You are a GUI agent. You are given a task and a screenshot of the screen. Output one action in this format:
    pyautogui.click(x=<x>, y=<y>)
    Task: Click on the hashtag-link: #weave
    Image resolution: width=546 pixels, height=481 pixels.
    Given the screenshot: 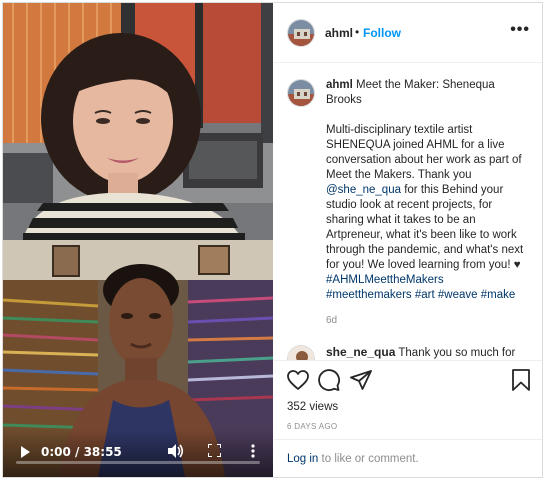 What is the action you would take?
    pyautogui.click(x=458, y=295)
    